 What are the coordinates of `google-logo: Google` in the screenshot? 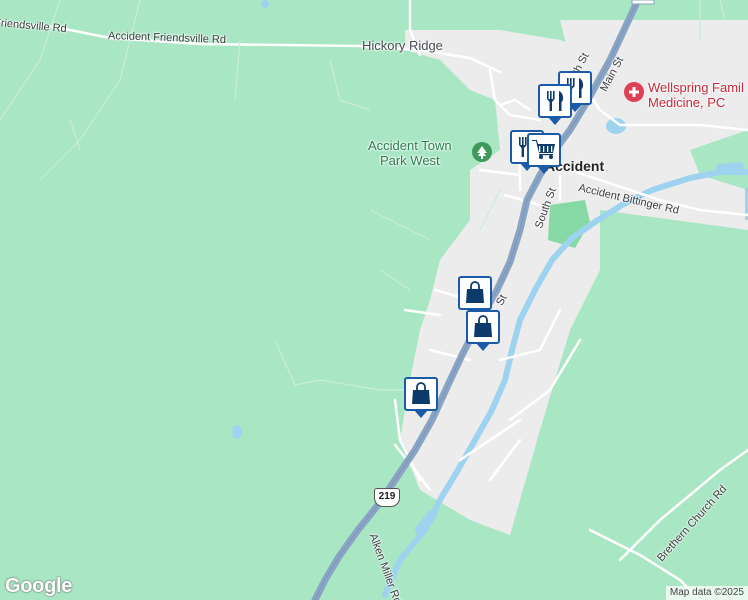 It's located at (39, 586).